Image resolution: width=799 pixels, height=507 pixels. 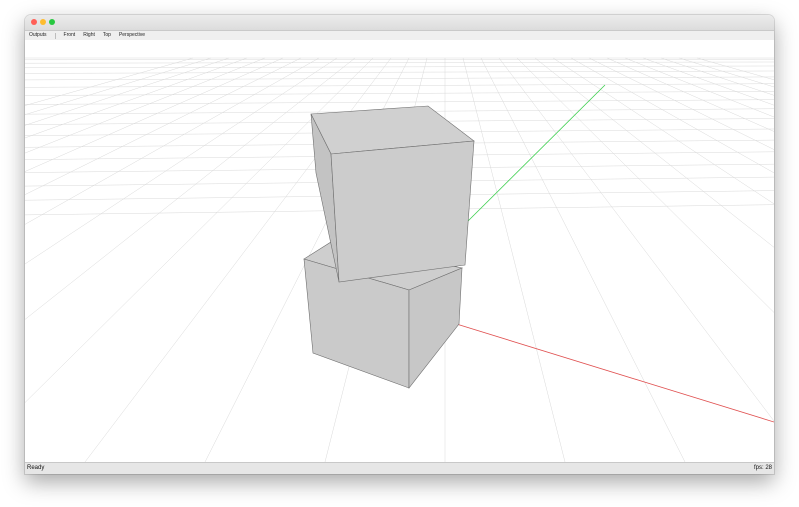 I want to click on status-bar: Ready fps: 28, so click(x=399, y=468).